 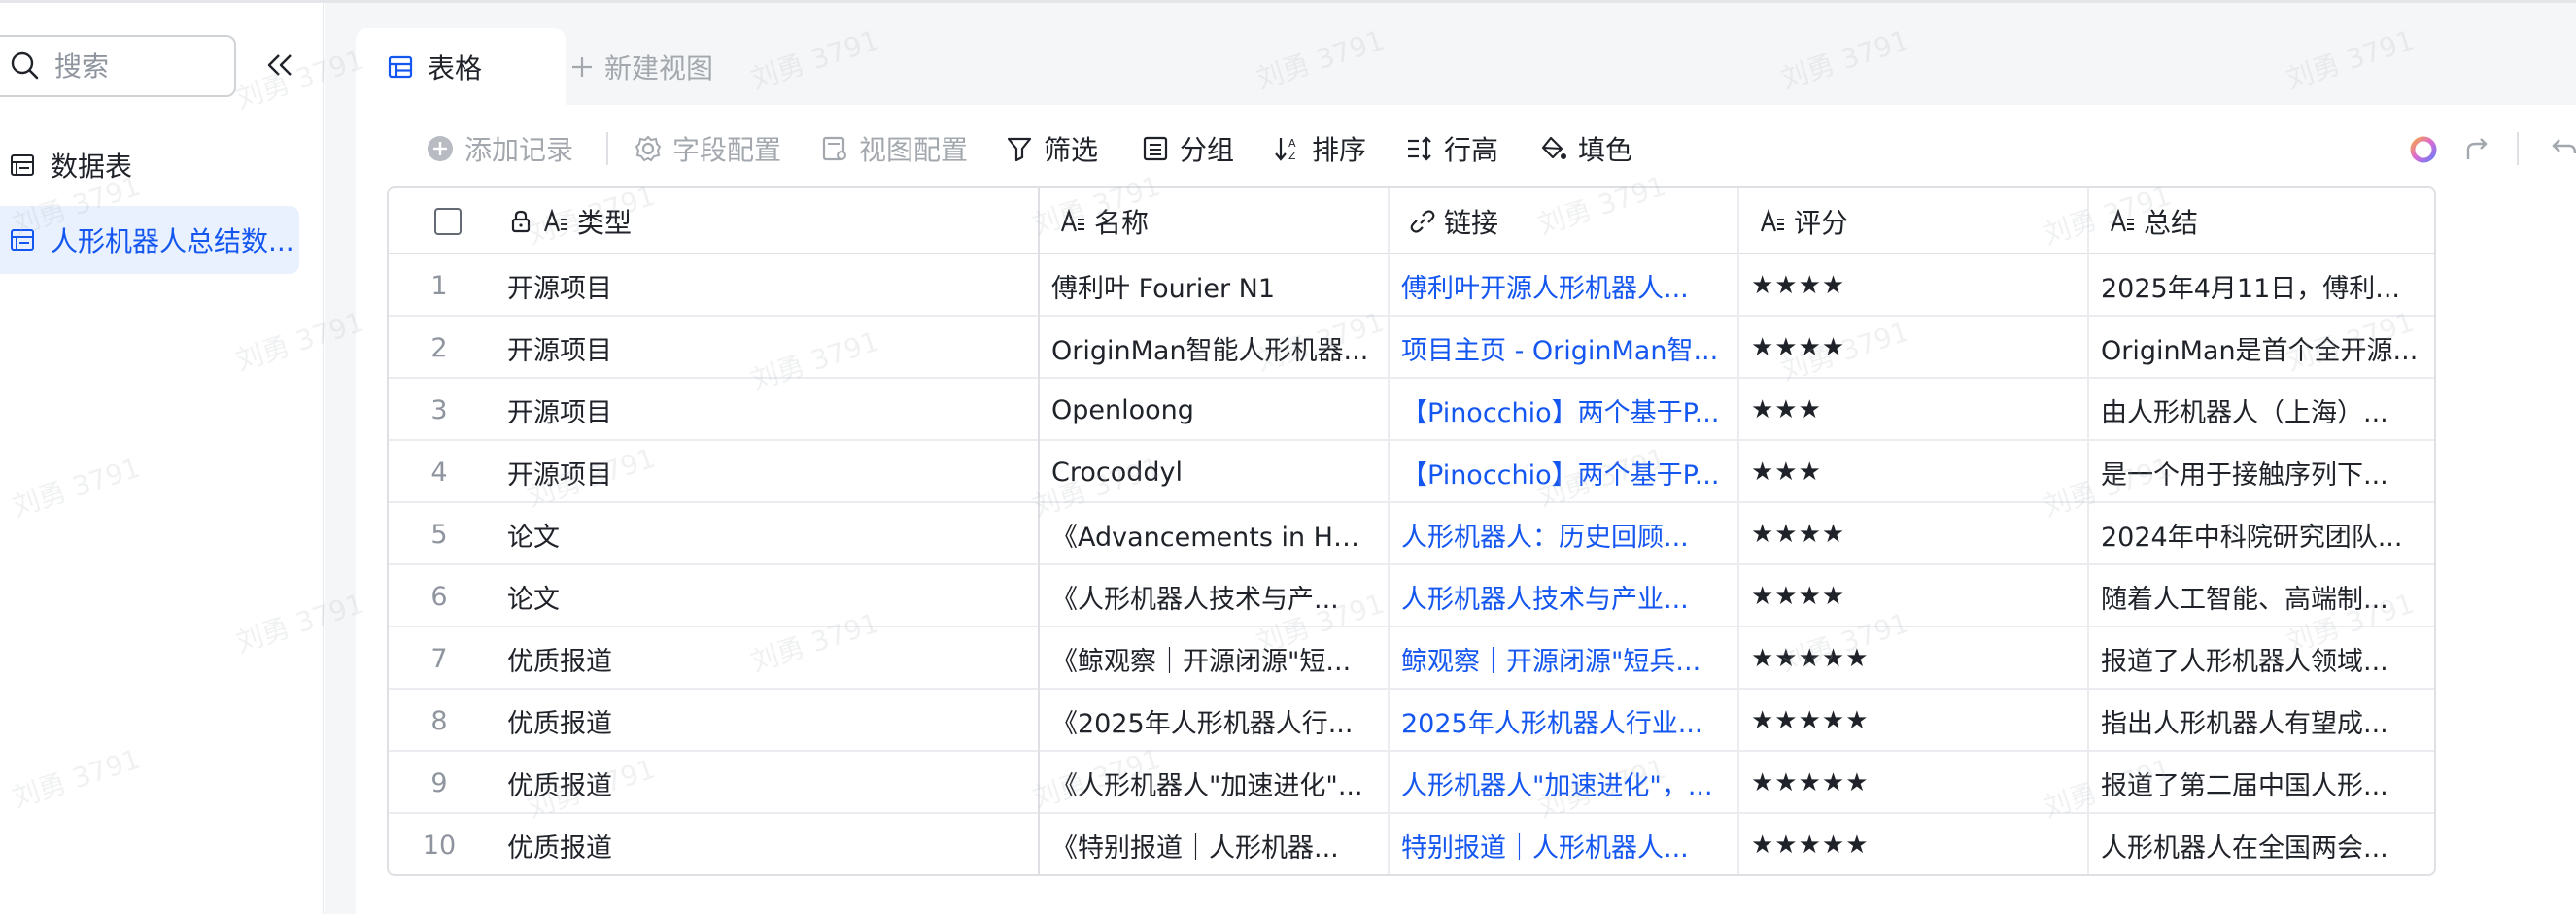 What do you see at coordinates (2423, 149) in the screenshot?
I see `ai-assistant-icon` at bounding box center [2423, 149].